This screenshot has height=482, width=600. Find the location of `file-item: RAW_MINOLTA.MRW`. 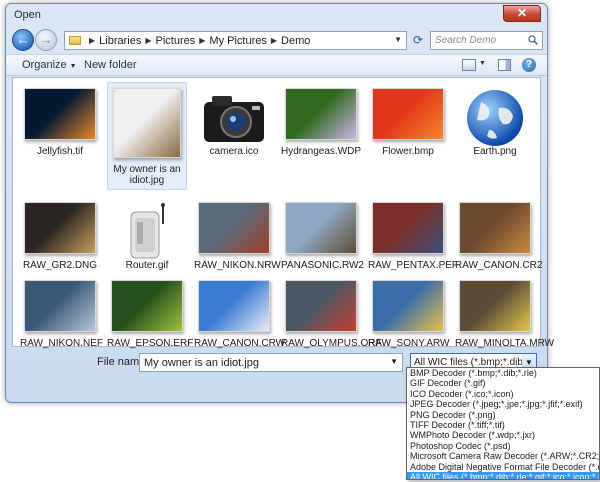

file-item: RAW_MINOLTA.MRW is located at coordinates (505, 314).